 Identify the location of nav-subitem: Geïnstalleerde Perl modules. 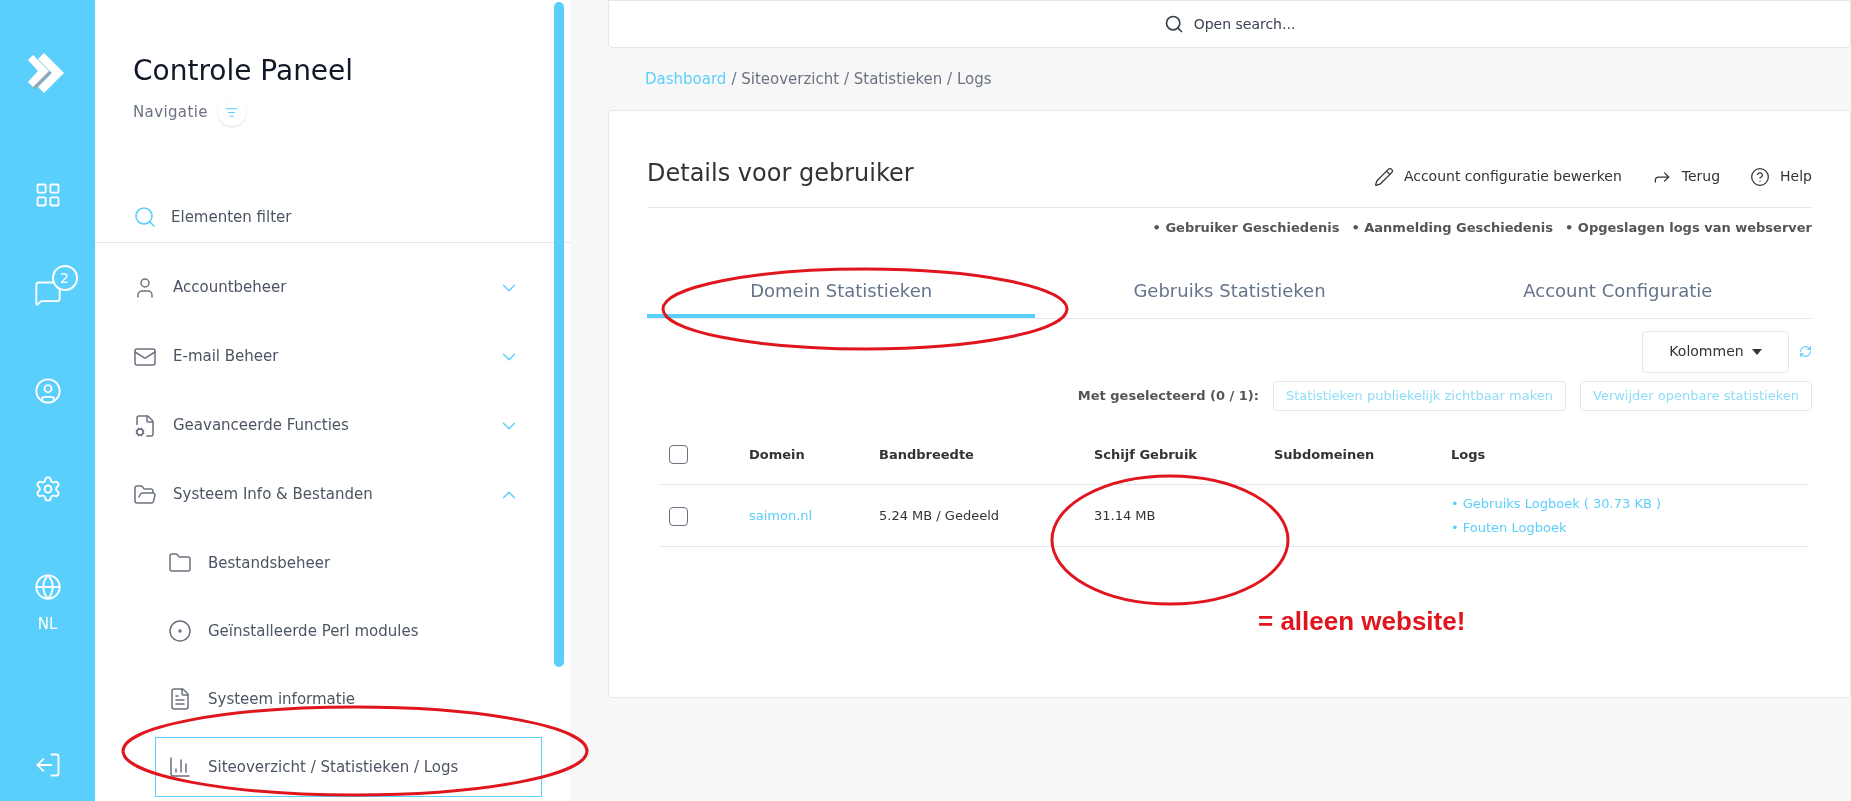
(348, 631).